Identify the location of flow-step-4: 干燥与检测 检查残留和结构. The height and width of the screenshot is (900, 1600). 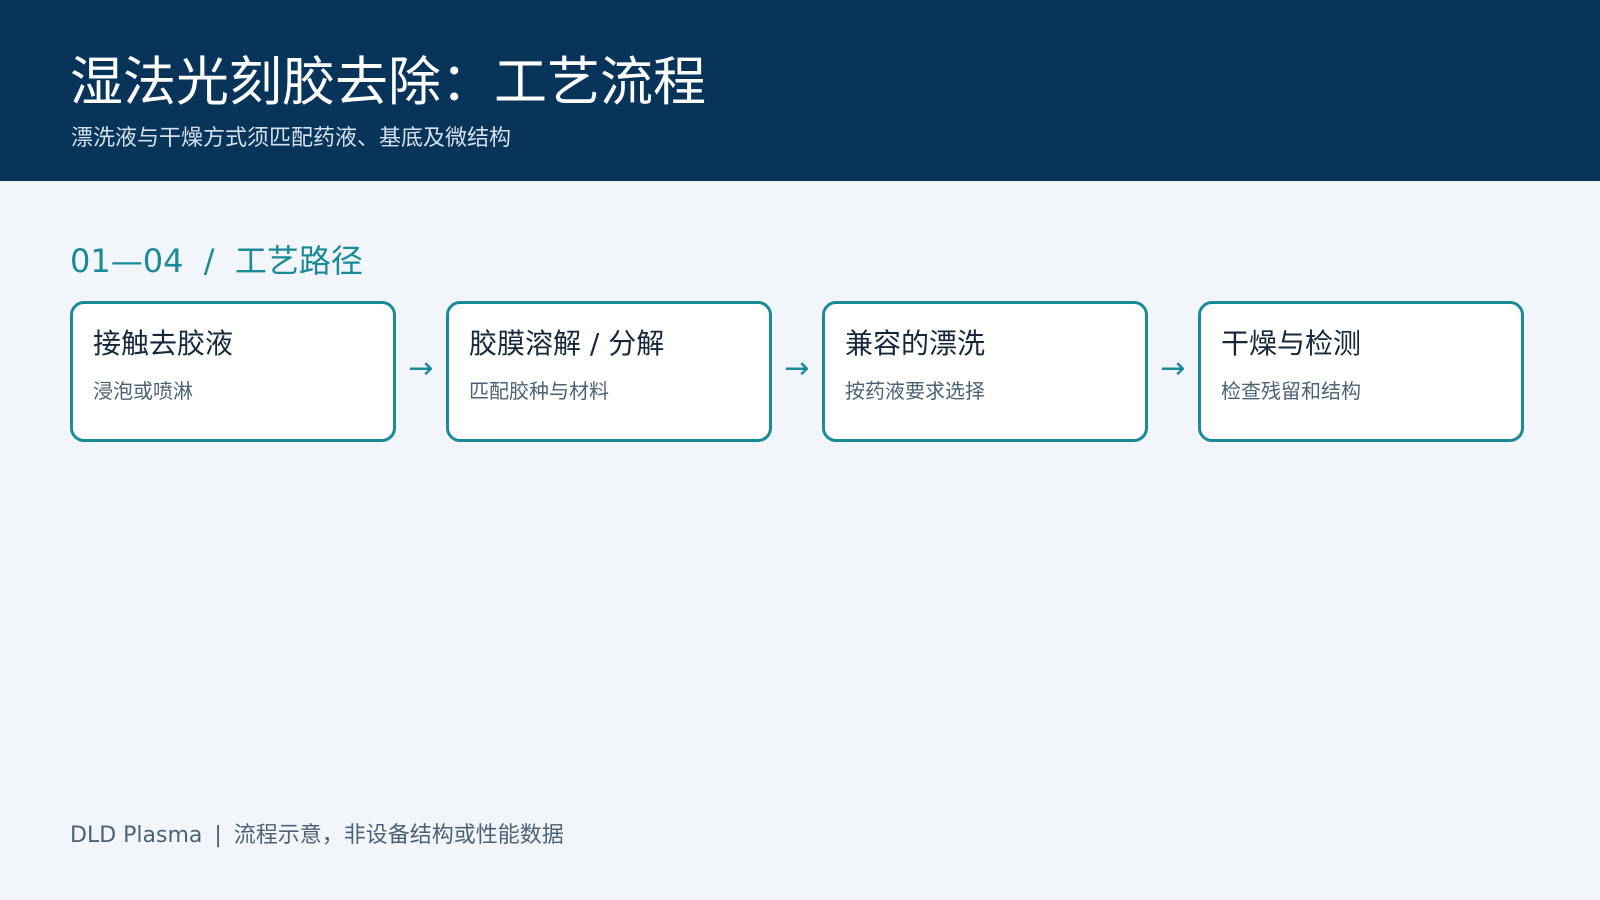
(1361, 371).